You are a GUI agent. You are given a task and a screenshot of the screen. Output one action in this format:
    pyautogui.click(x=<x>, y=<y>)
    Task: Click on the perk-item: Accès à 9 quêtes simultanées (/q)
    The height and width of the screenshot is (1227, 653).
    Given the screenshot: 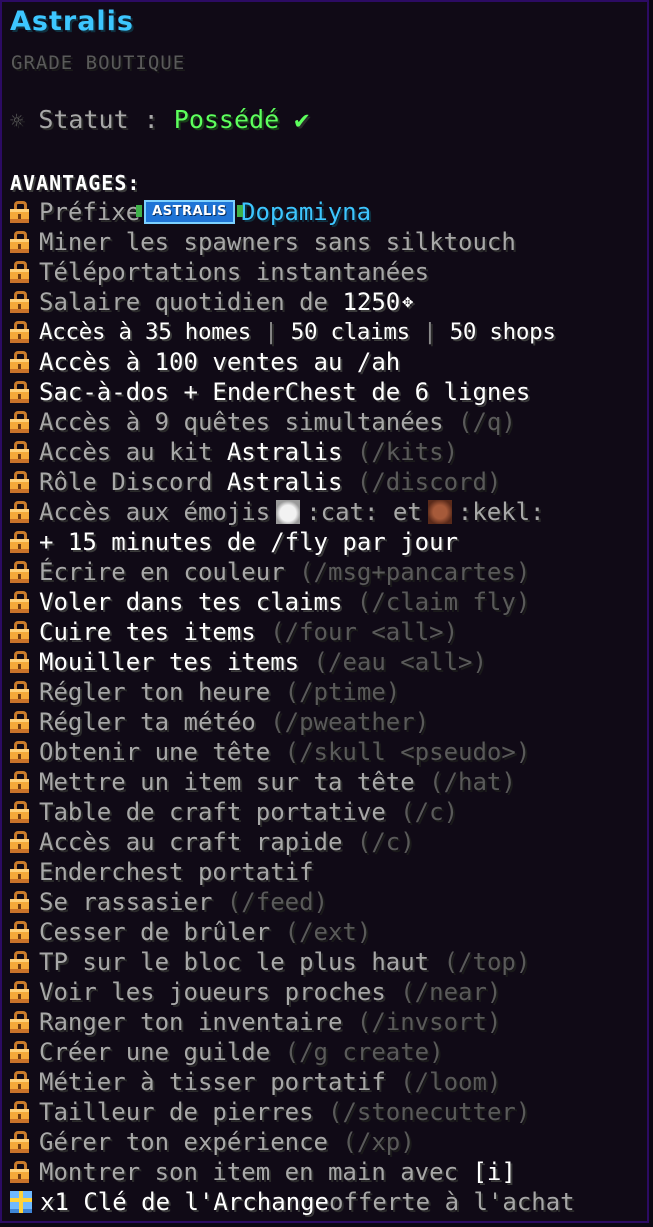 What is the action you would take?
    pyautogui.click(x=330, y=422)
    